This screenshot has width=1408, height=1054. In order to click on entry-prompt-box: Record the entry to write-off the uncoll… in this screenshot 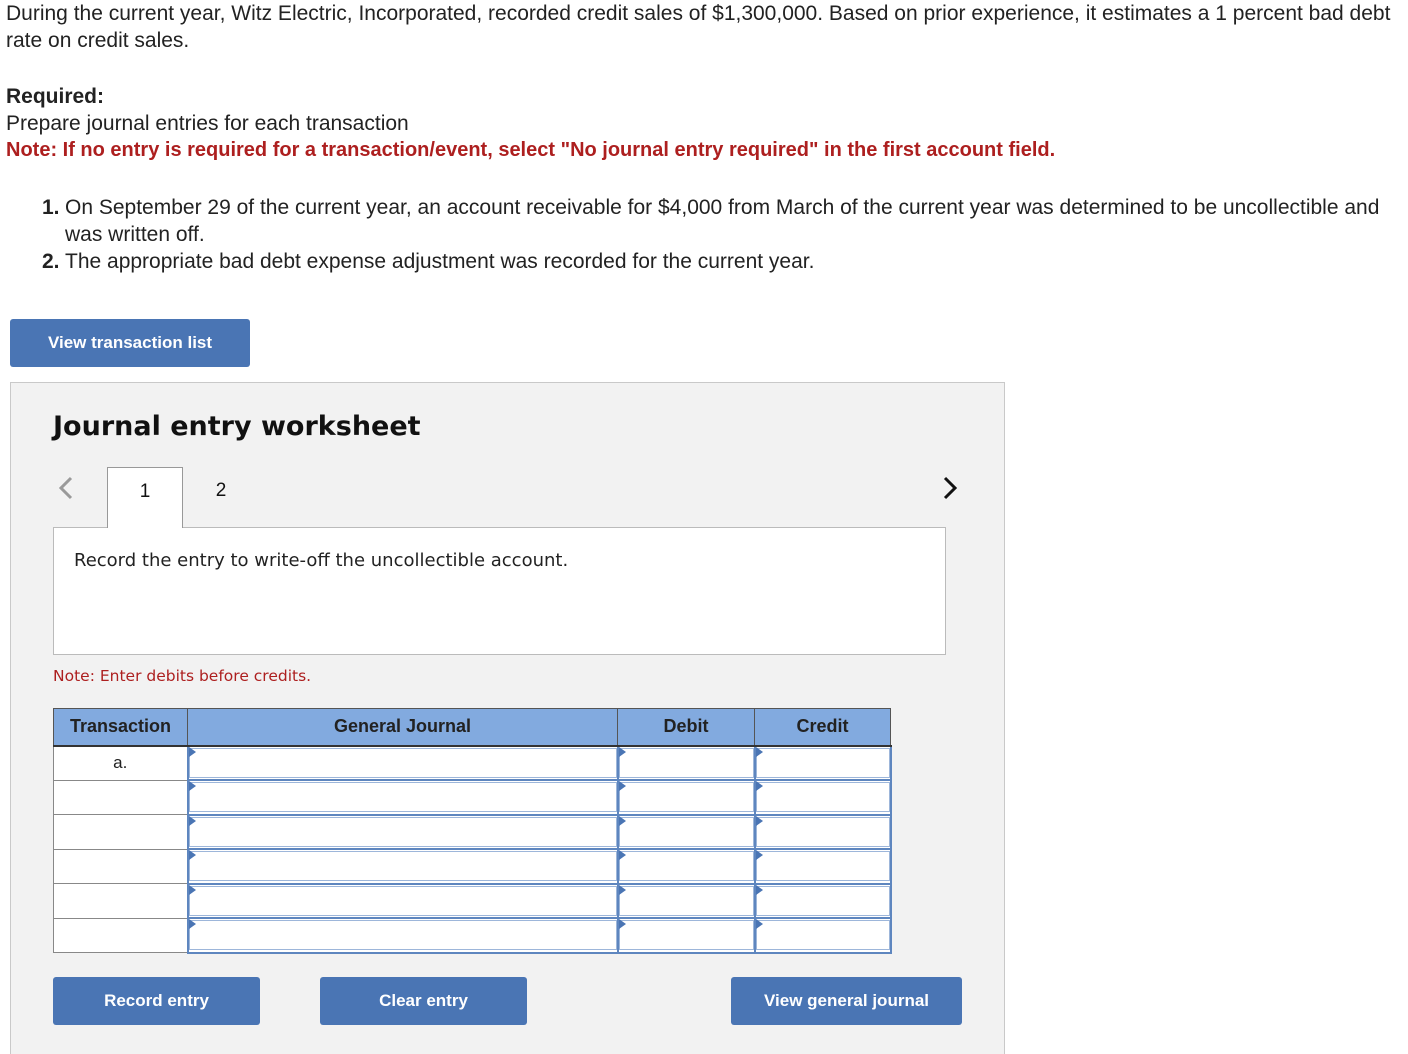, I will do `click(499, 591)`.